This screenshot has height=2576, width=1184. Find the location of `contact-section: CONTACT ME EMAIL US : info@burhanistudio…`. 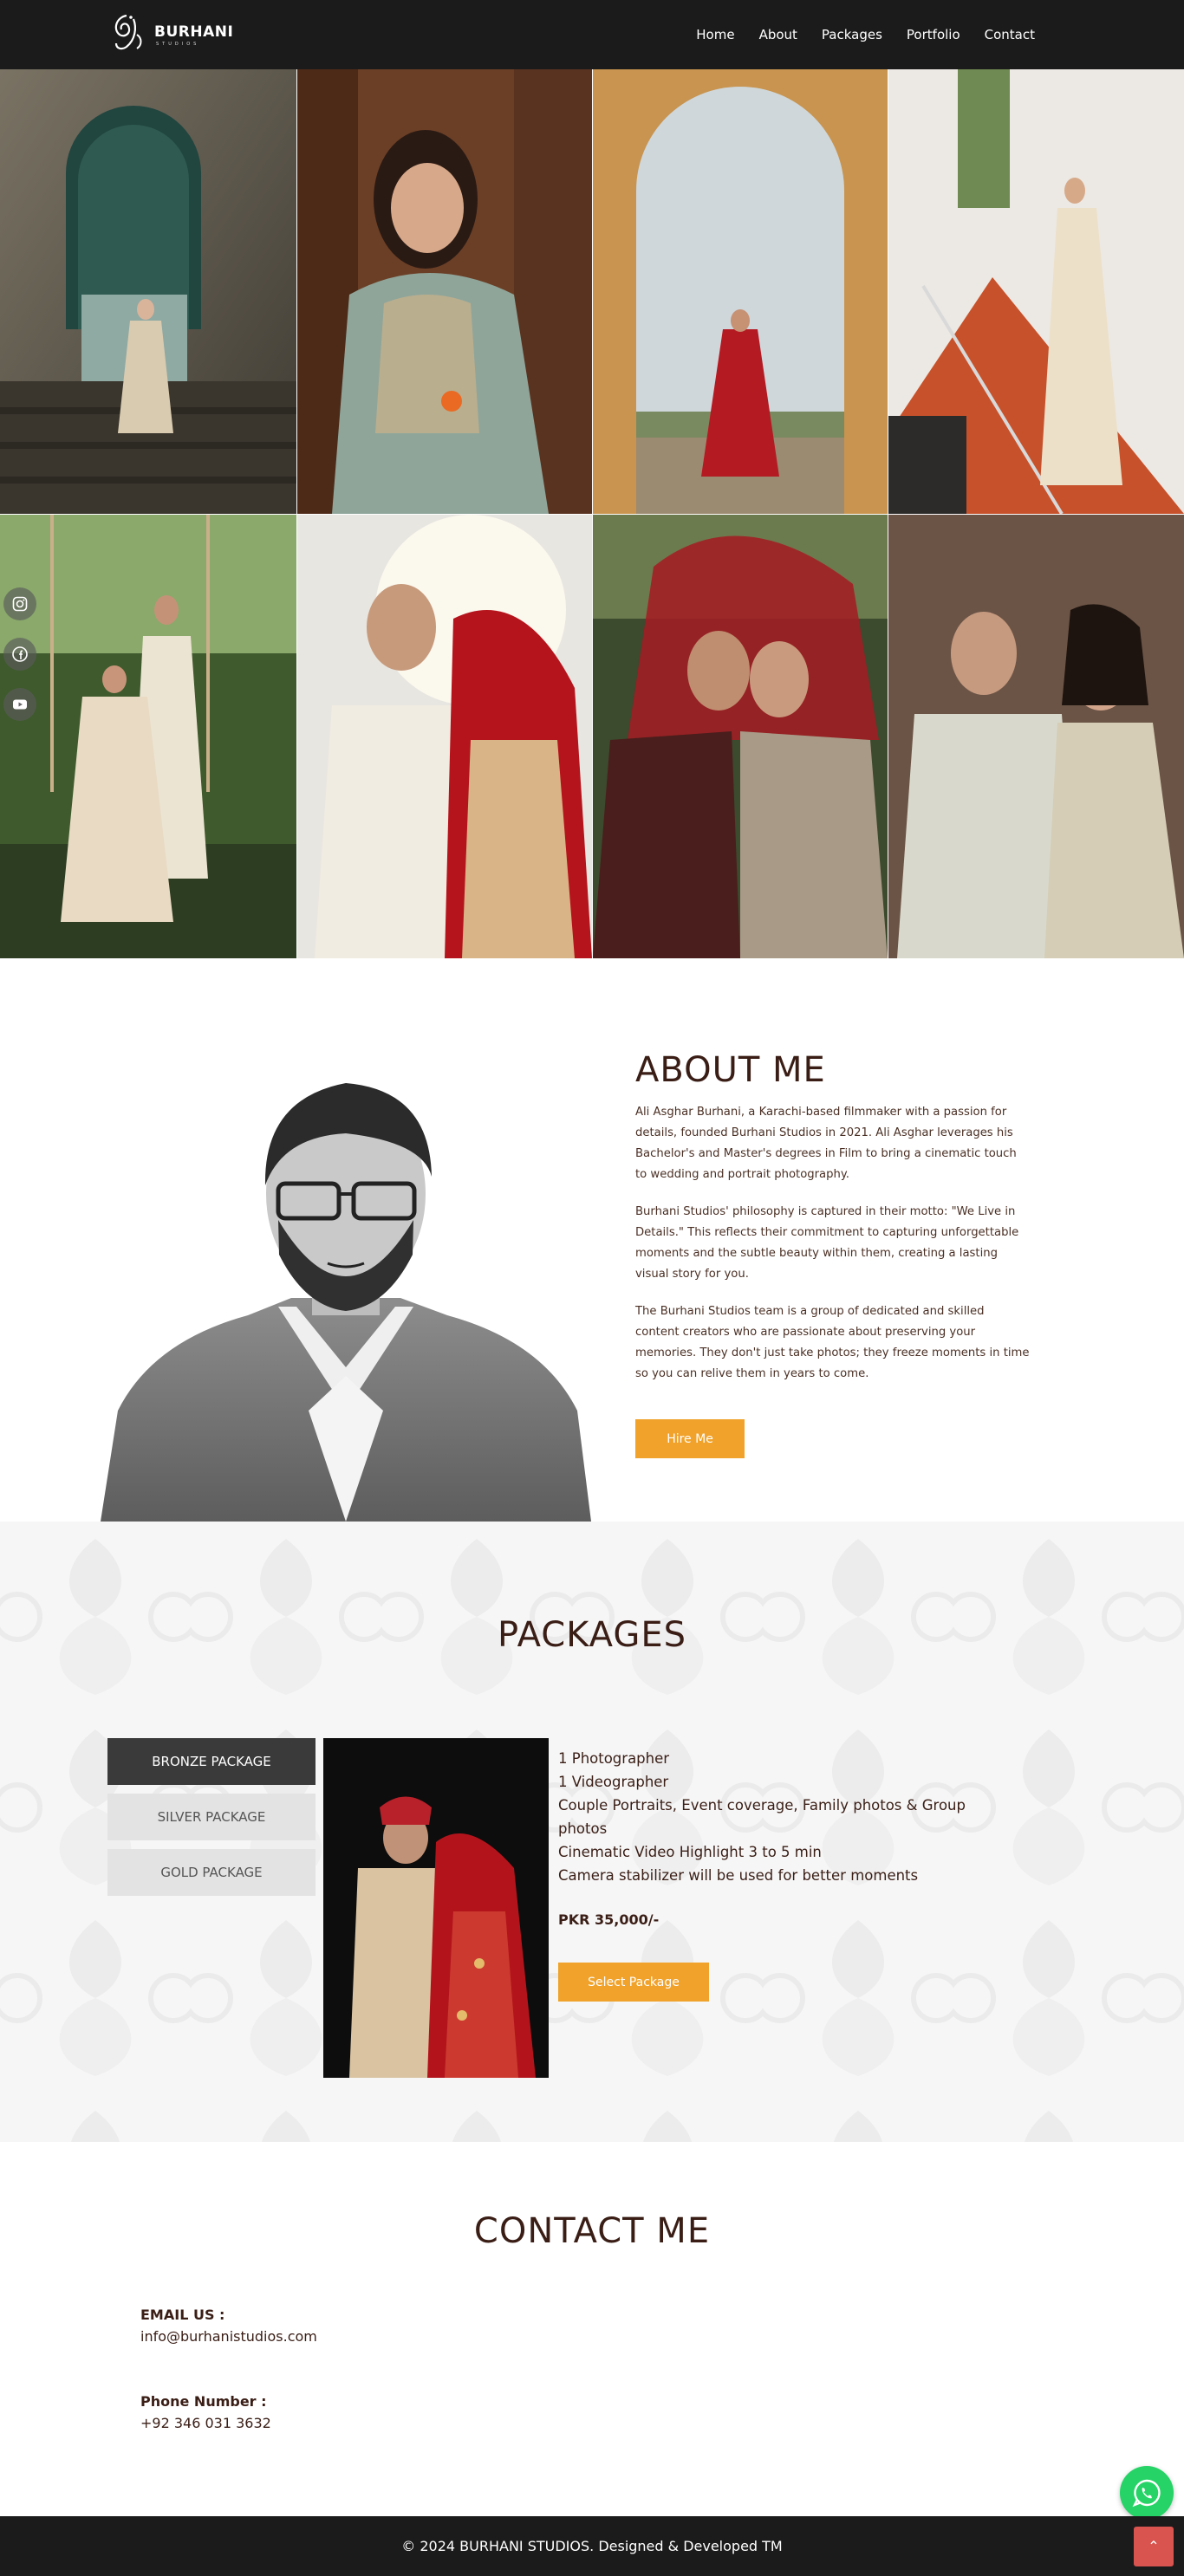

contact-section: CONTACT ME EMAIL US : info@burhanistudio… is located at coordinates (592, 2329).